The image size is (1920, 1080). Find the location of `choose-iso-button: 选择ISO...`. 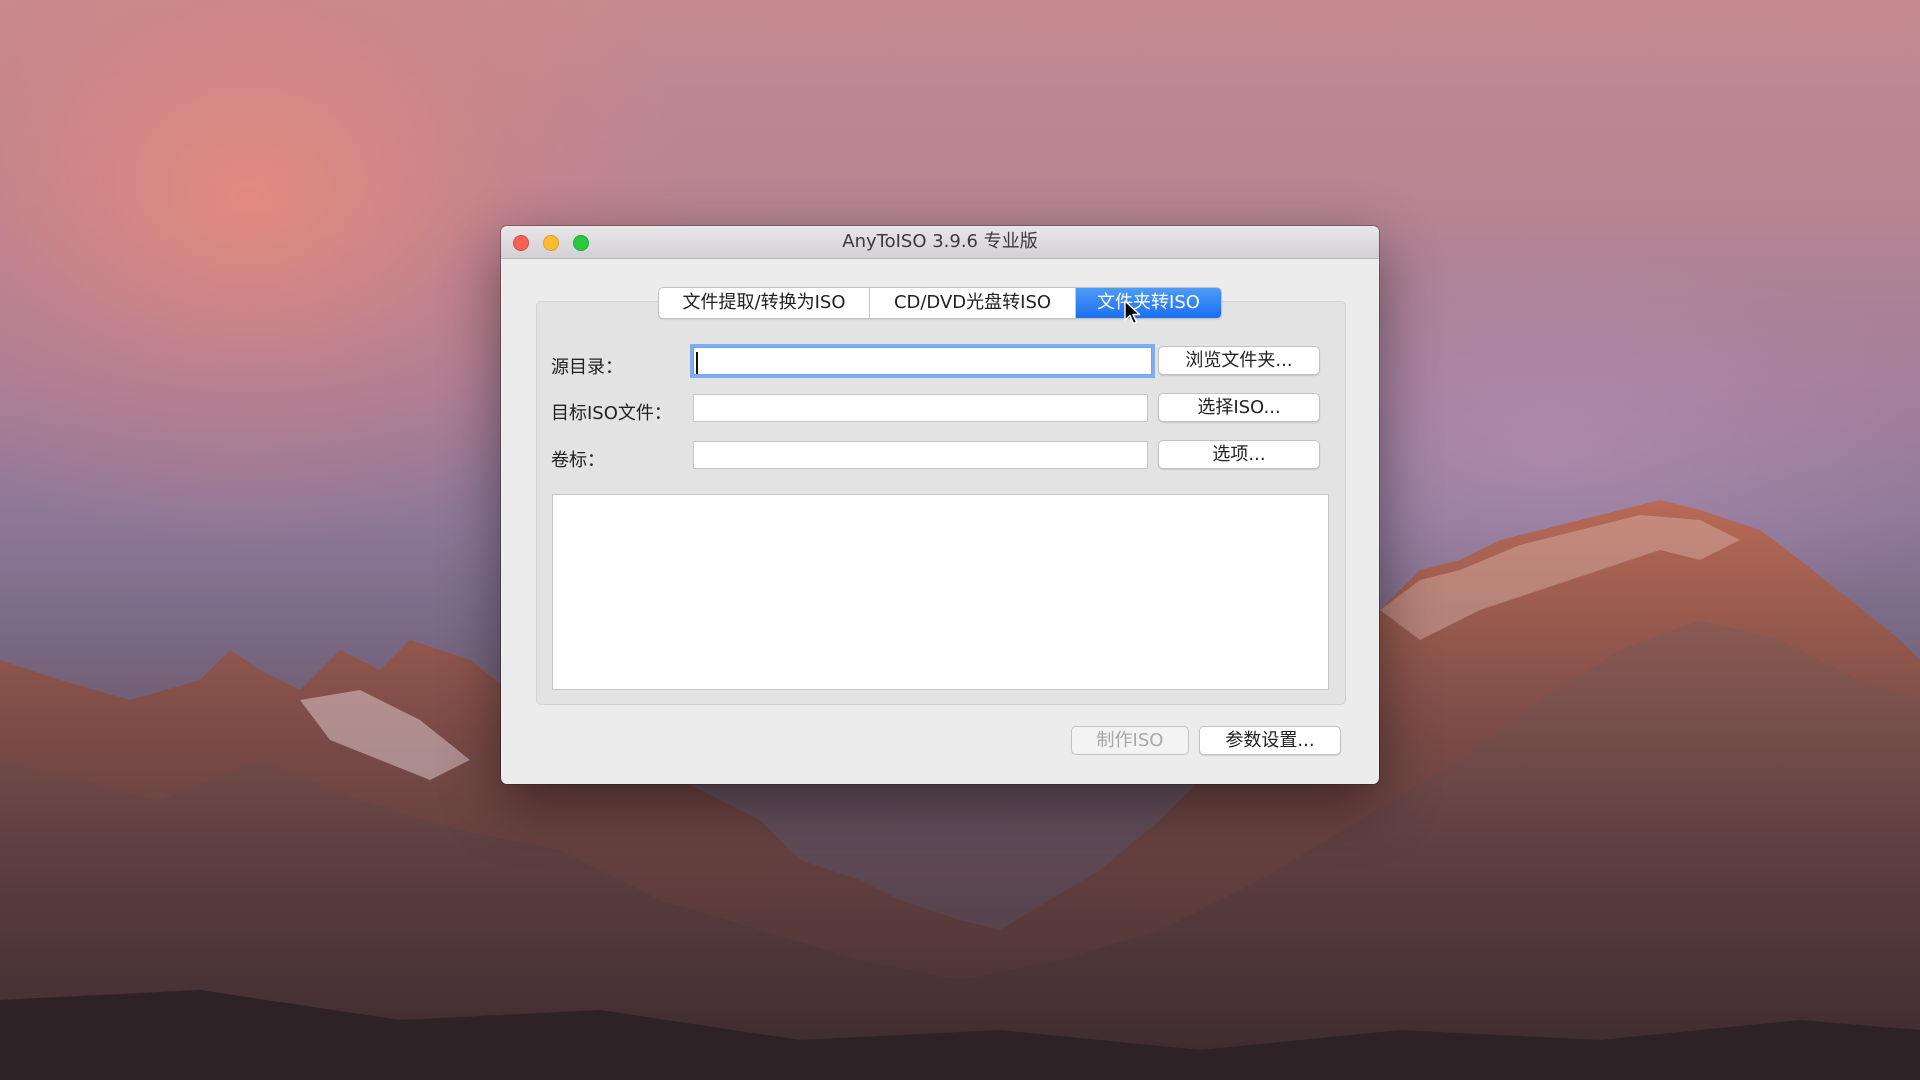

choose-iso-button: 选择ISO... is located at coordinates (1239, 407).